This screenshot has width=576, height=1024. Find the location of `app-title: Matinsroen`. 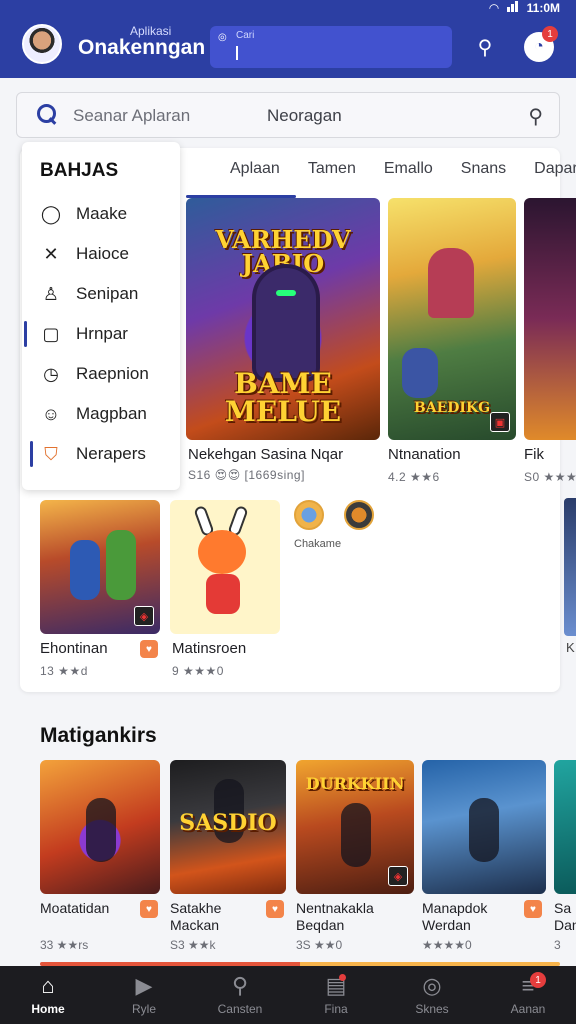

app-title: Matinsroen is located at coordinates (209, 648).